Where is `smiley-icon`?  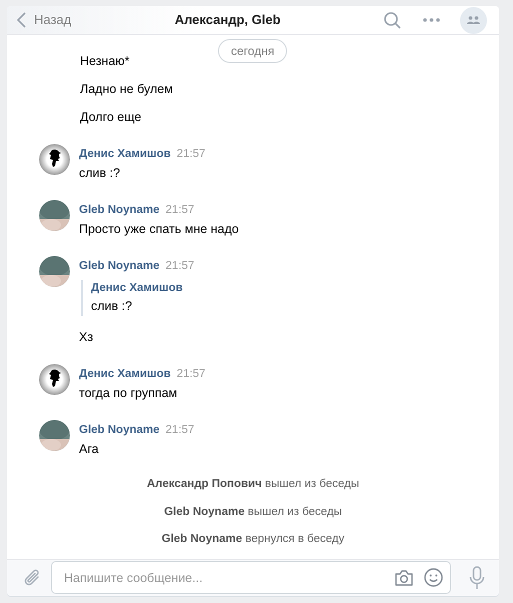 smiley-icon is located at coordinates (433, 578).